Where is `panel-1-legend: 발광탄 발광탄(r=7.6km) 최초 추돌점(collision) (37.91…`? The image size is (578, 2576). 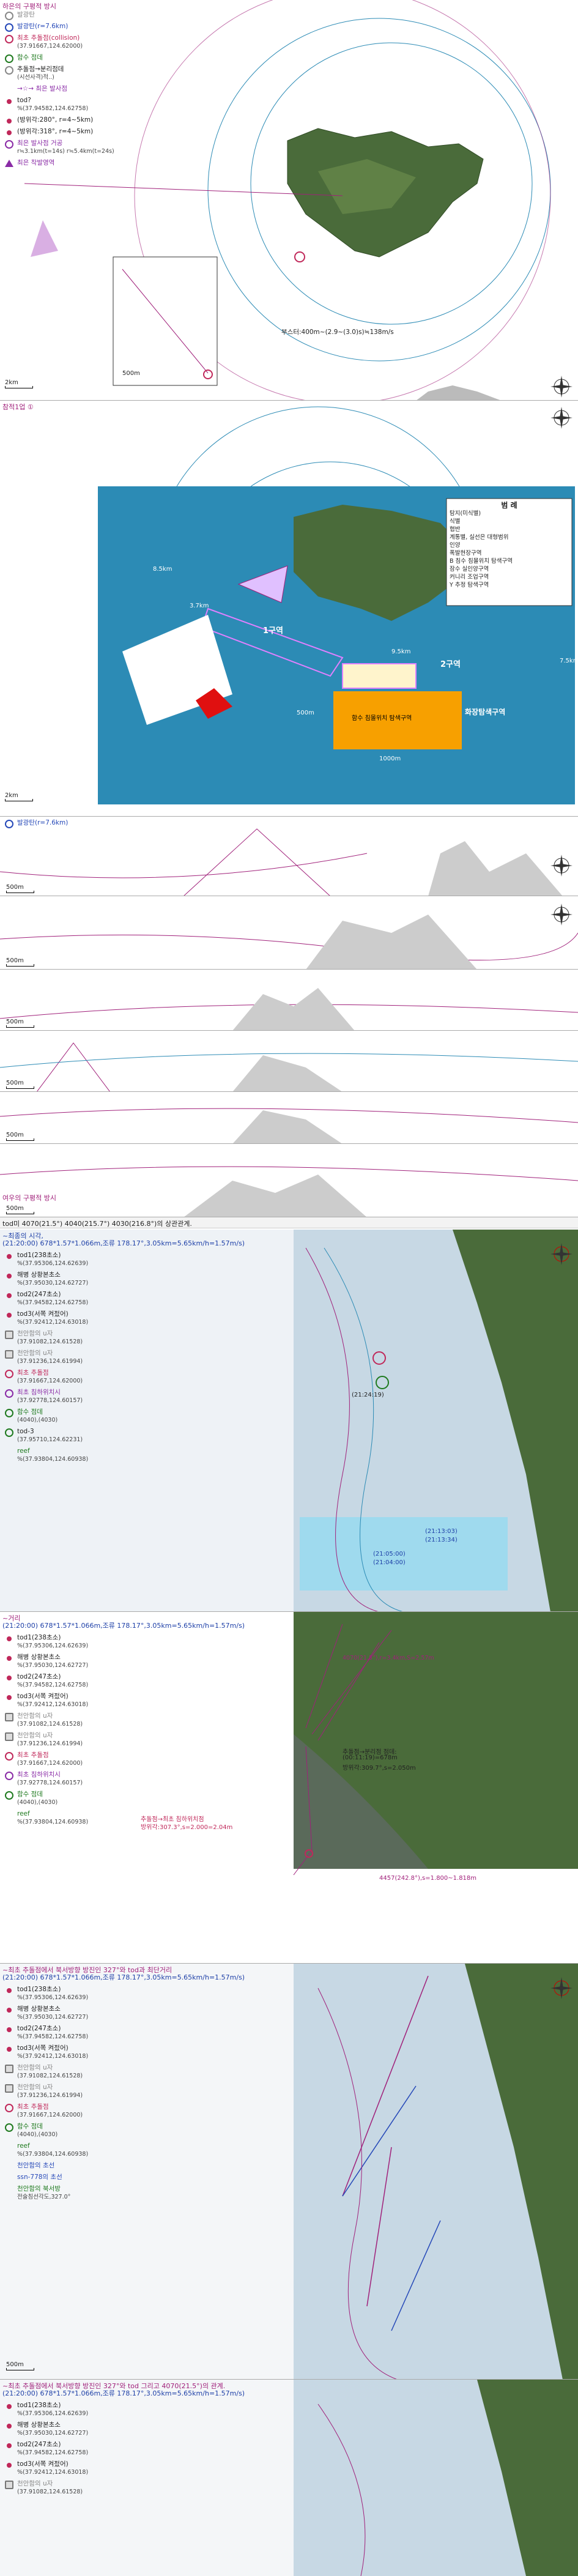
panel-1-legend: 발광탄 발광탄(r=7.6km) 최초 추돌점(collision) (37.91… is located at coordinates (68, 91).